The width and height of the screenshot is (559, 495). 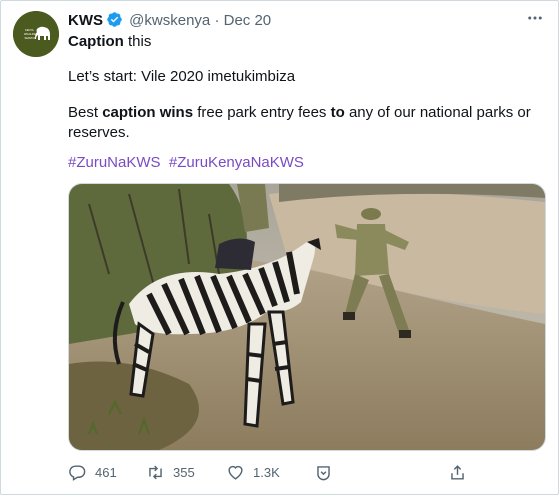 What do you see at coordinates (85, 20) in the screenshot?
I see `display-name: KWS` at bounding box center [85, 20].